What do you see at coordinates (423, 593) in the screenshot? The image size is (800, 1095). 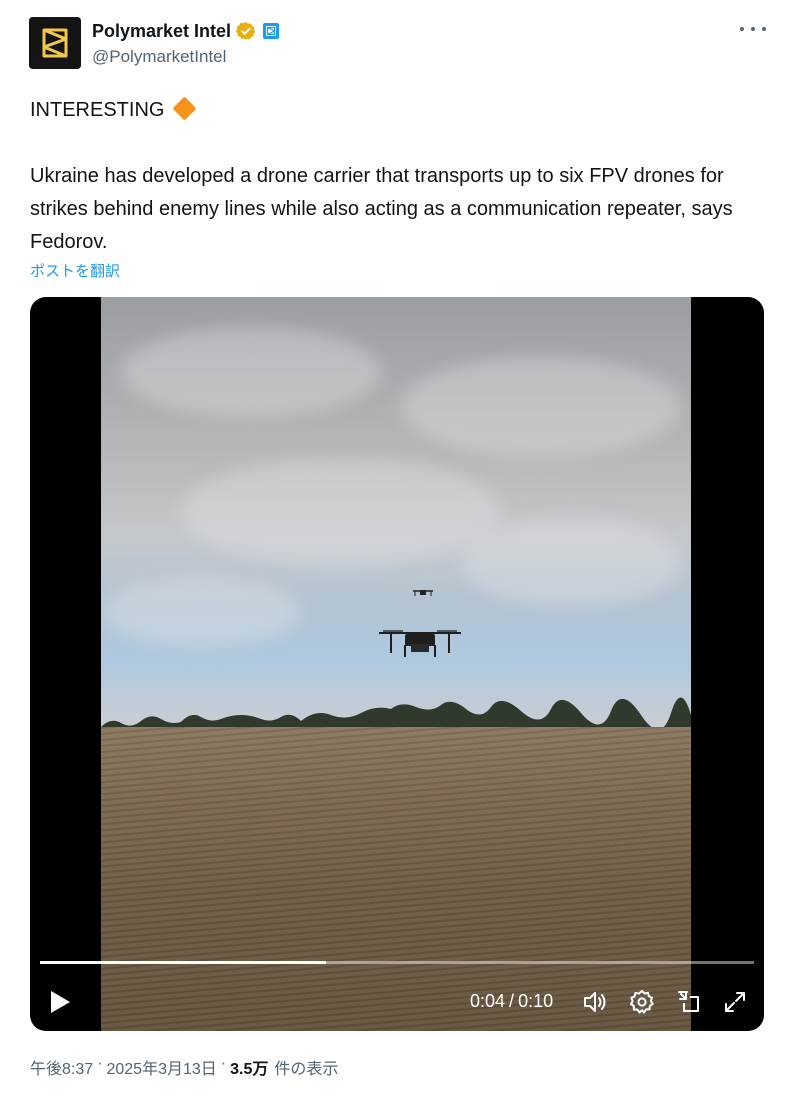 I see `small-drone-icon` at bounding box center [423, 593].